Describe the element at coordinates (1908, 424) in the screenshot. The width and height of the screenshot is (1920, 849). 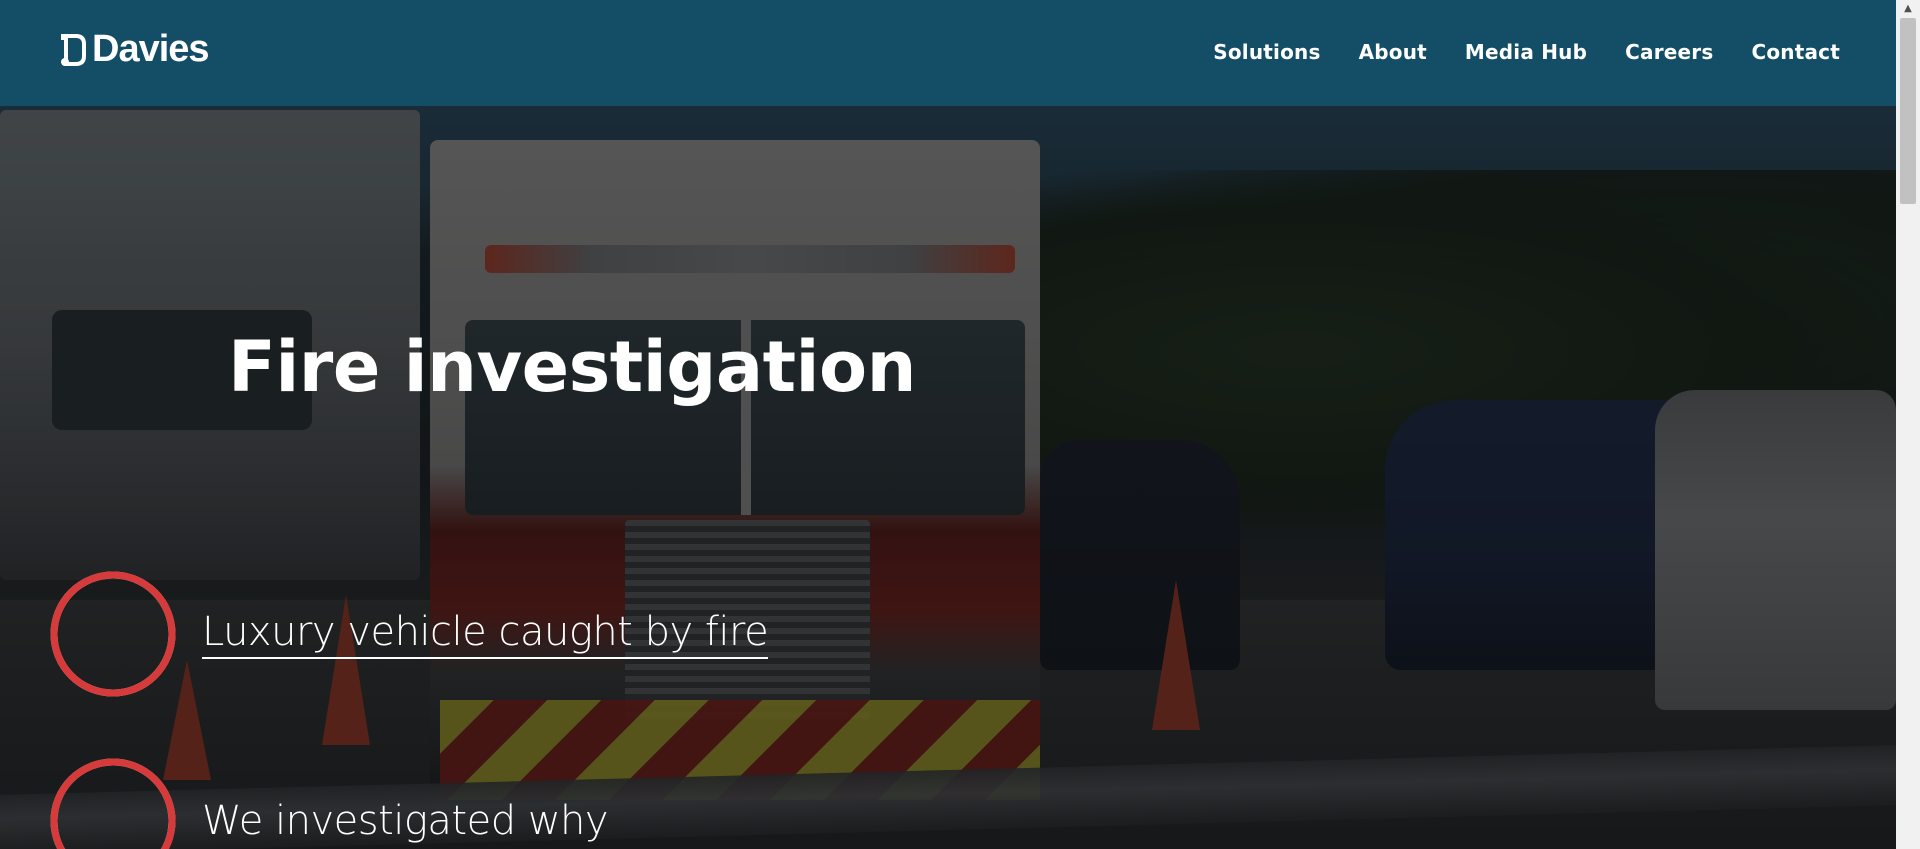
I see `page-scrollbar: ▲` at that location.